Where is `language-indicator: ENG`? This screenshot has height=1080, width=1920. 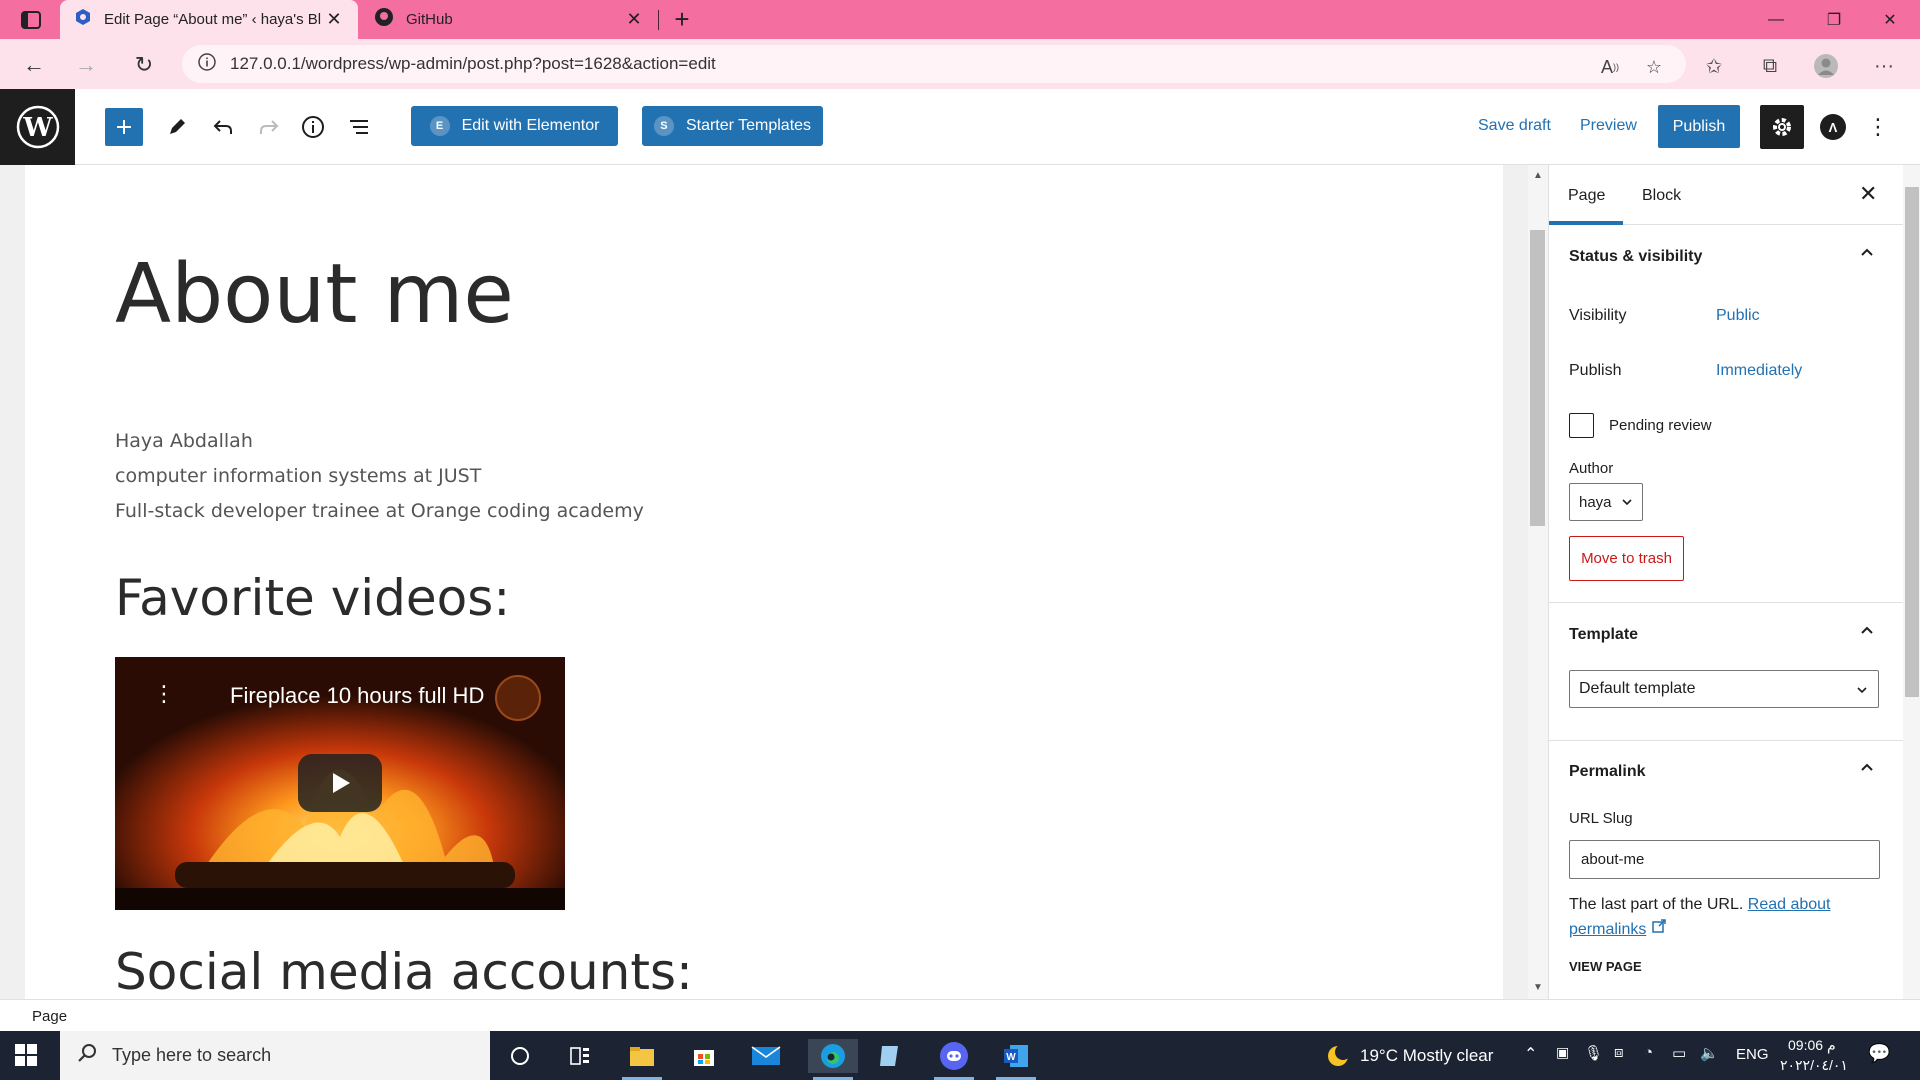
language-indicator: ENG is located at coordinates (1752, 1054).